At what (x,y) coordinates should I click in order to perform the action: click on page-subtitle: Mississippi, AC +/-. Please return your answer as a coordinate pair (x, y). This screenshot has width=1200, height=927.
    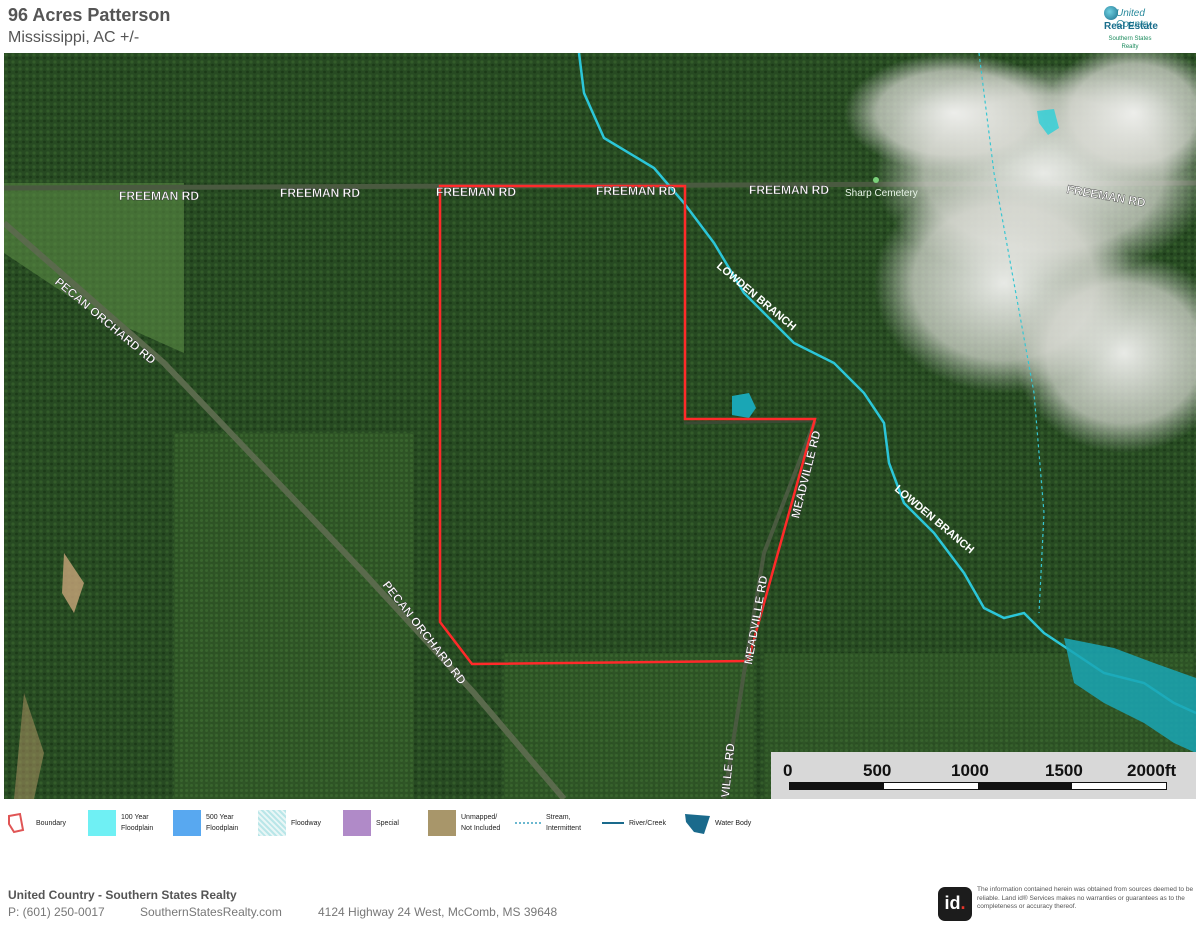
    Looking at the image, I should click on (74, 37).